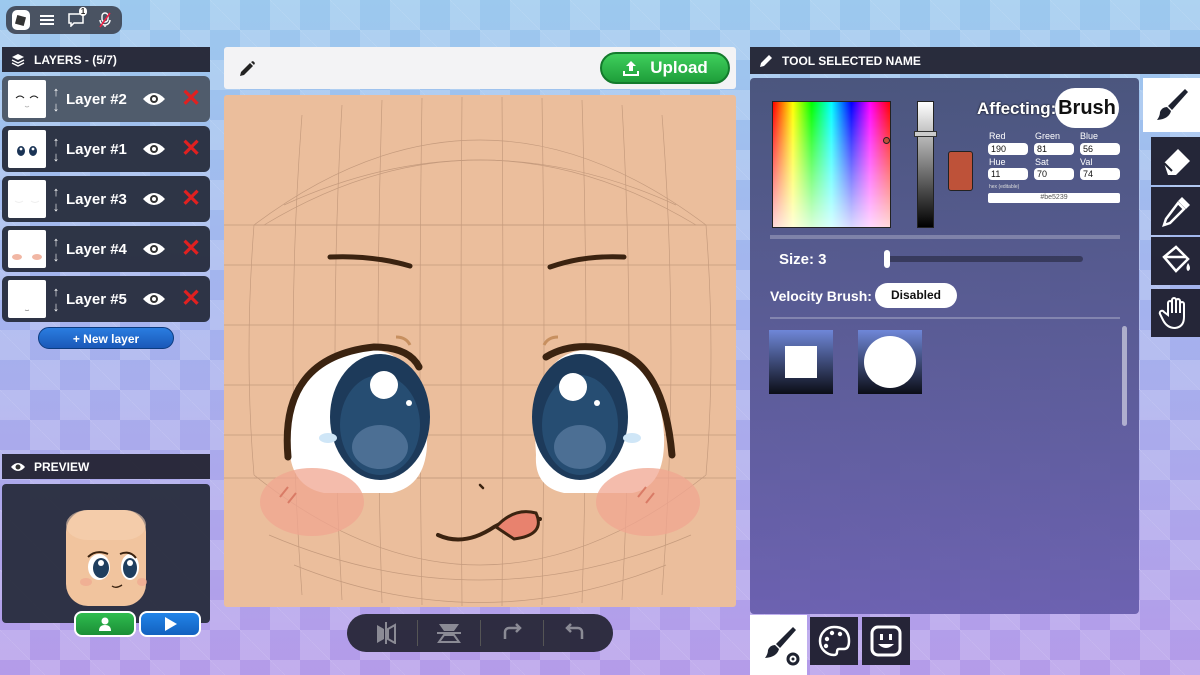 Image resolution: width=1200 pixels, height=675 pixels. I want to click on layer-row: ↑ ↓ Layer #2 ✕, so click(106, 99).